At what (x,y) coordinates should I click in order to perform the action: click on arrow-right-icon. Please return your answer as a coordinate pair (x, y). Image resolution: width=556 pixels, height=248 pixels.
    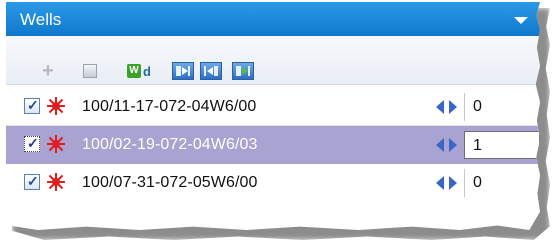
    Looking at the image, I should click on (183, 71).